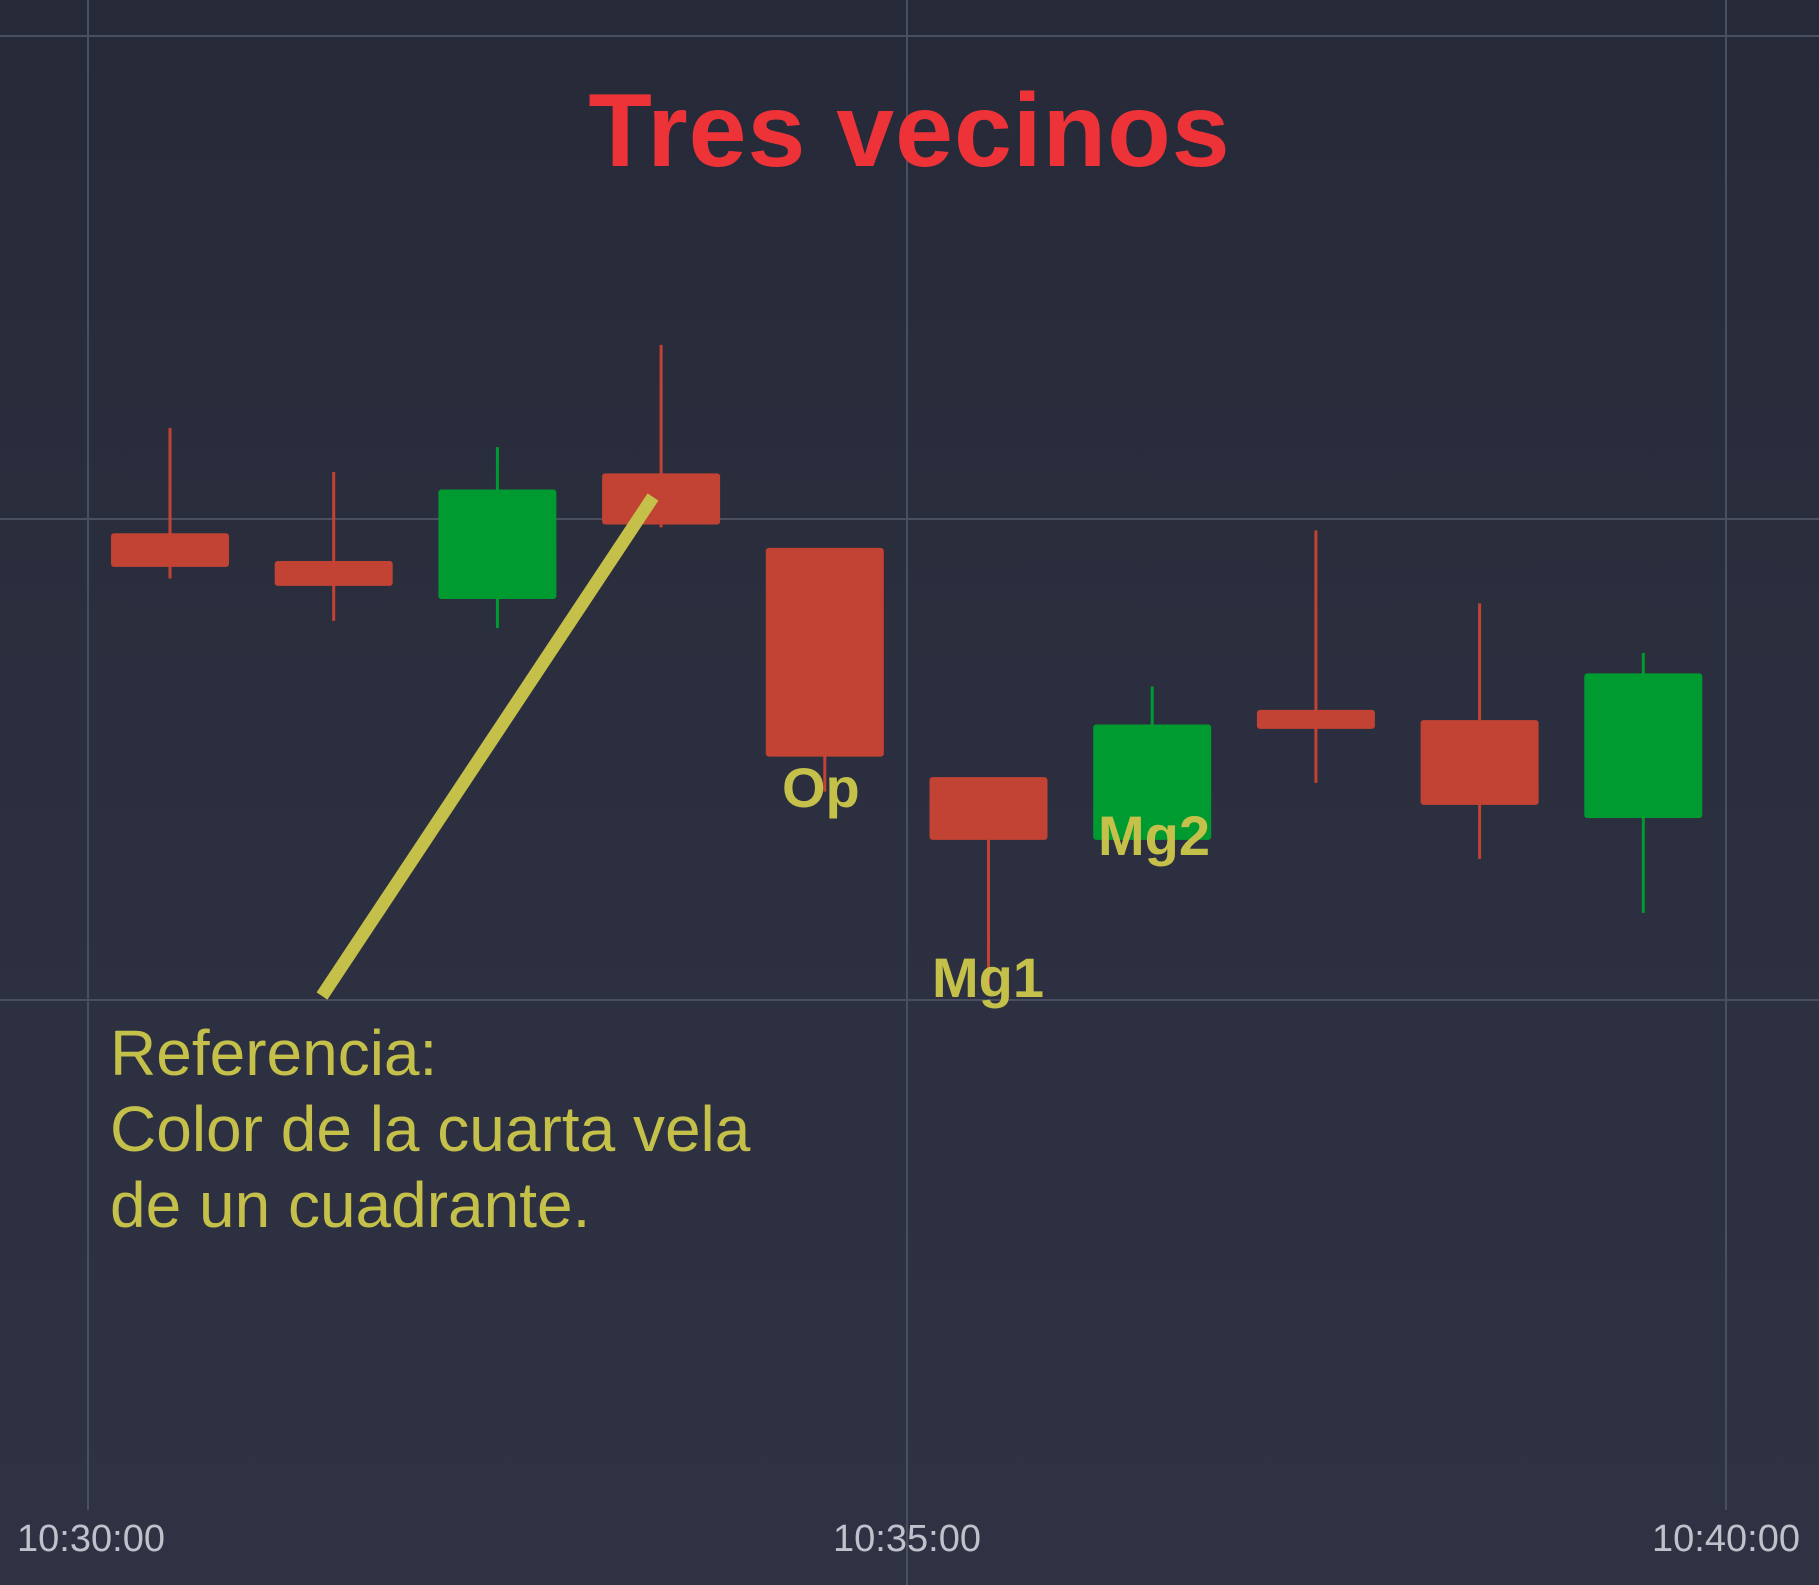 Image resolution: width=1819 pixels, height=1585 pixels. Describe the element at coordinates (907, 1539) in the screenshot. I see `x-tick-label-2: 10:35:00` at that location.